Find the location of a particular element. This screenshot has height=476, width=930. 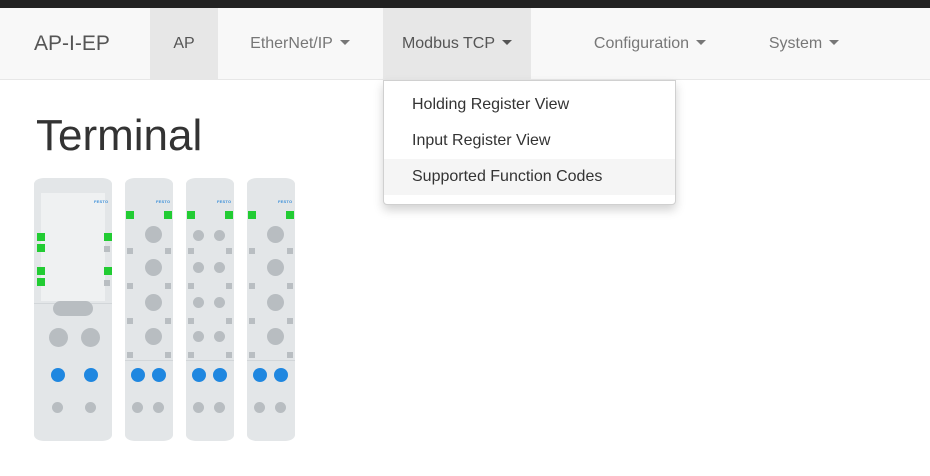

module-slot is located at coordinates (73, 308).